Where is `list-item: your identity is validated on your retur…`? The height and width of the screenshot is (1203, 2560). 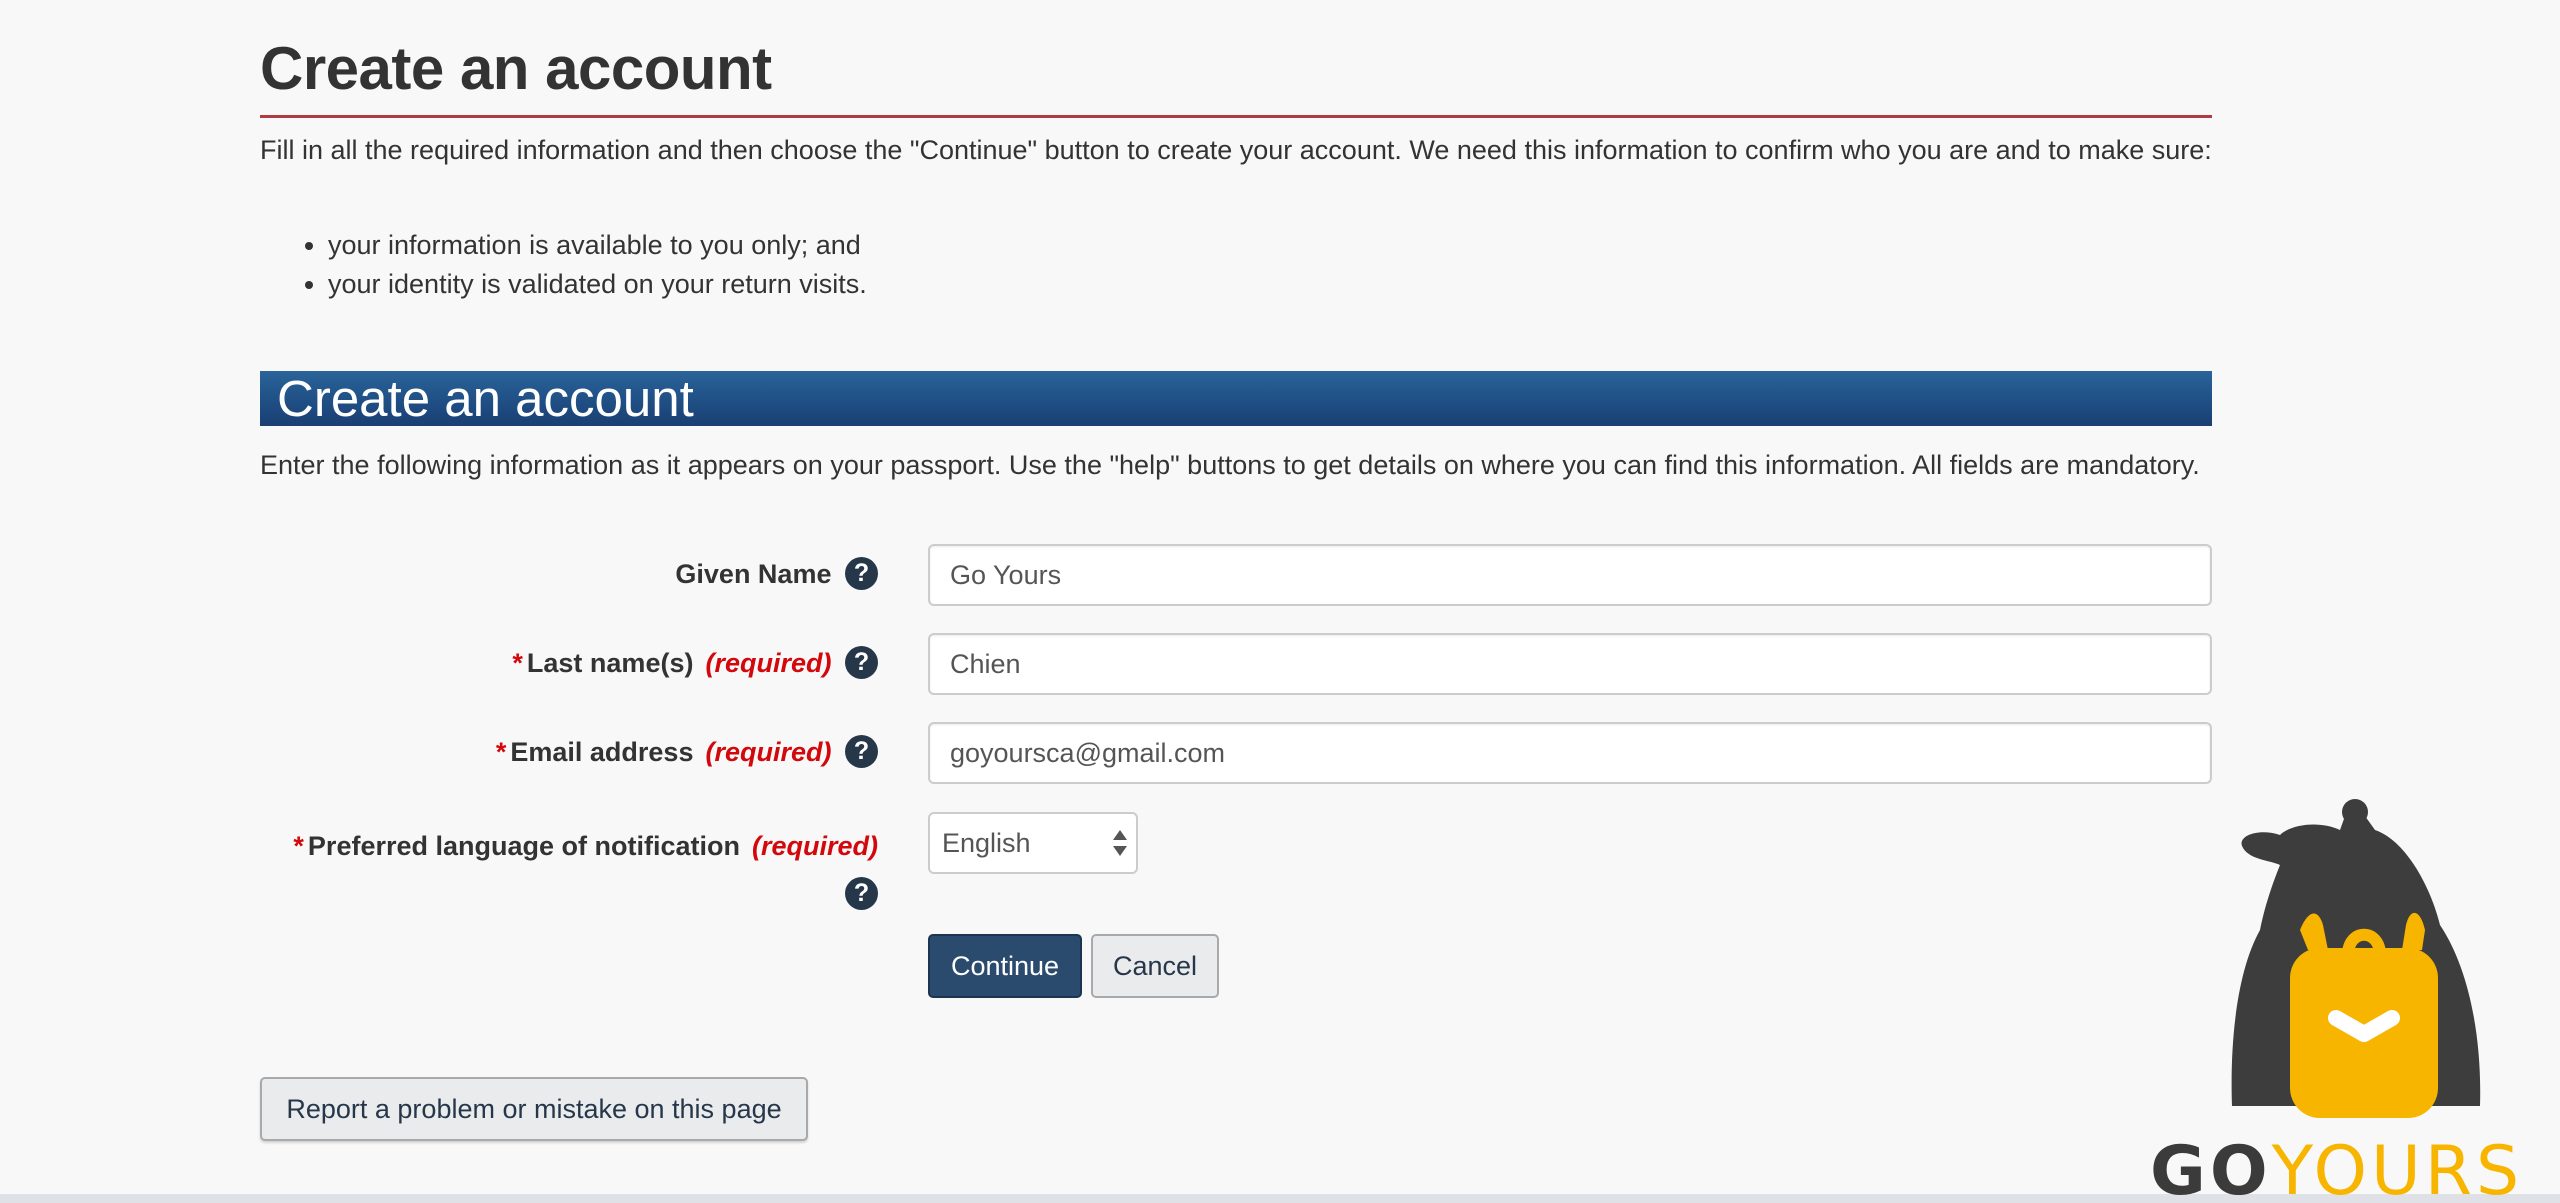
list-item: your identity is validated on your retur… is located at coordinates (597, 284).